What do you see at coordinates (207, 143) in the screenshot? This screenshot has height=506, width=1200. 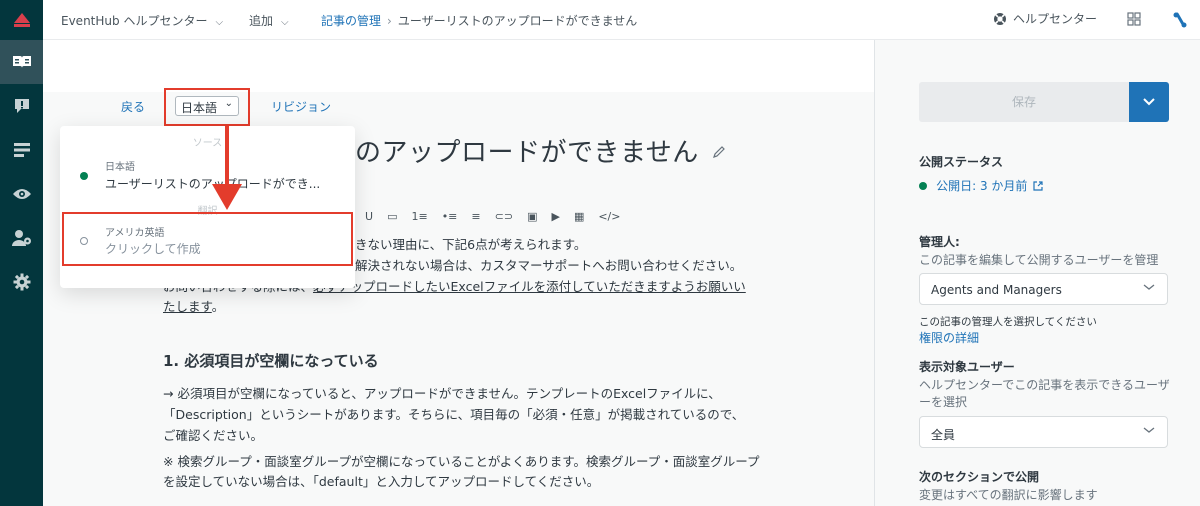 I see `dropdown-source-header: ソース` at bounding box center [207, 143].